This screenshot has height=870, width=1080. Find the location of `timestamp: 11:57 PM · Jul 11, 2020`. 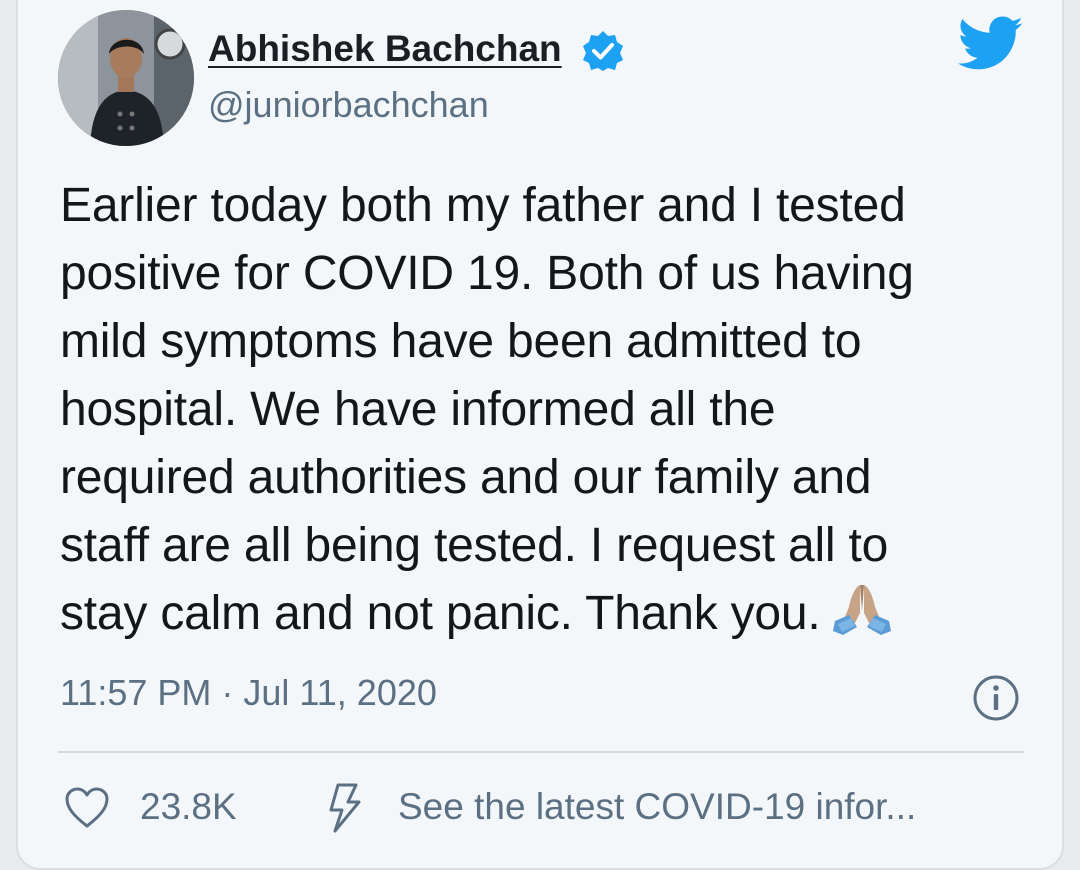

timestamp: 11:57 PM · Jul 11, 2020 is located at coordinates (248, 693).